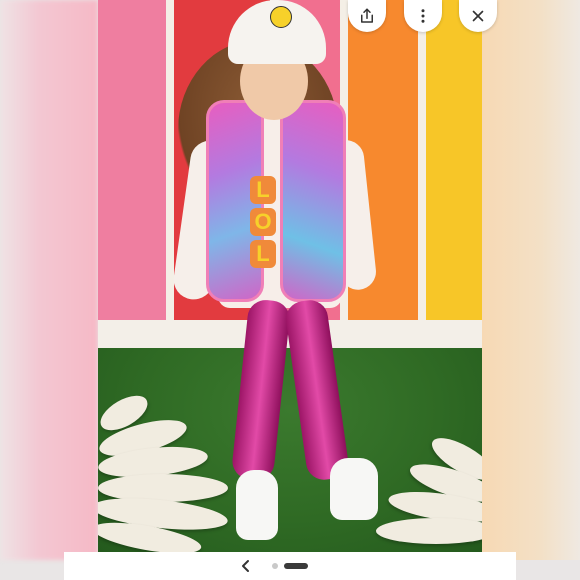  Describe the element at coordinates (313, 201) in the screenshot. I see `vest-right-panel` at that location.